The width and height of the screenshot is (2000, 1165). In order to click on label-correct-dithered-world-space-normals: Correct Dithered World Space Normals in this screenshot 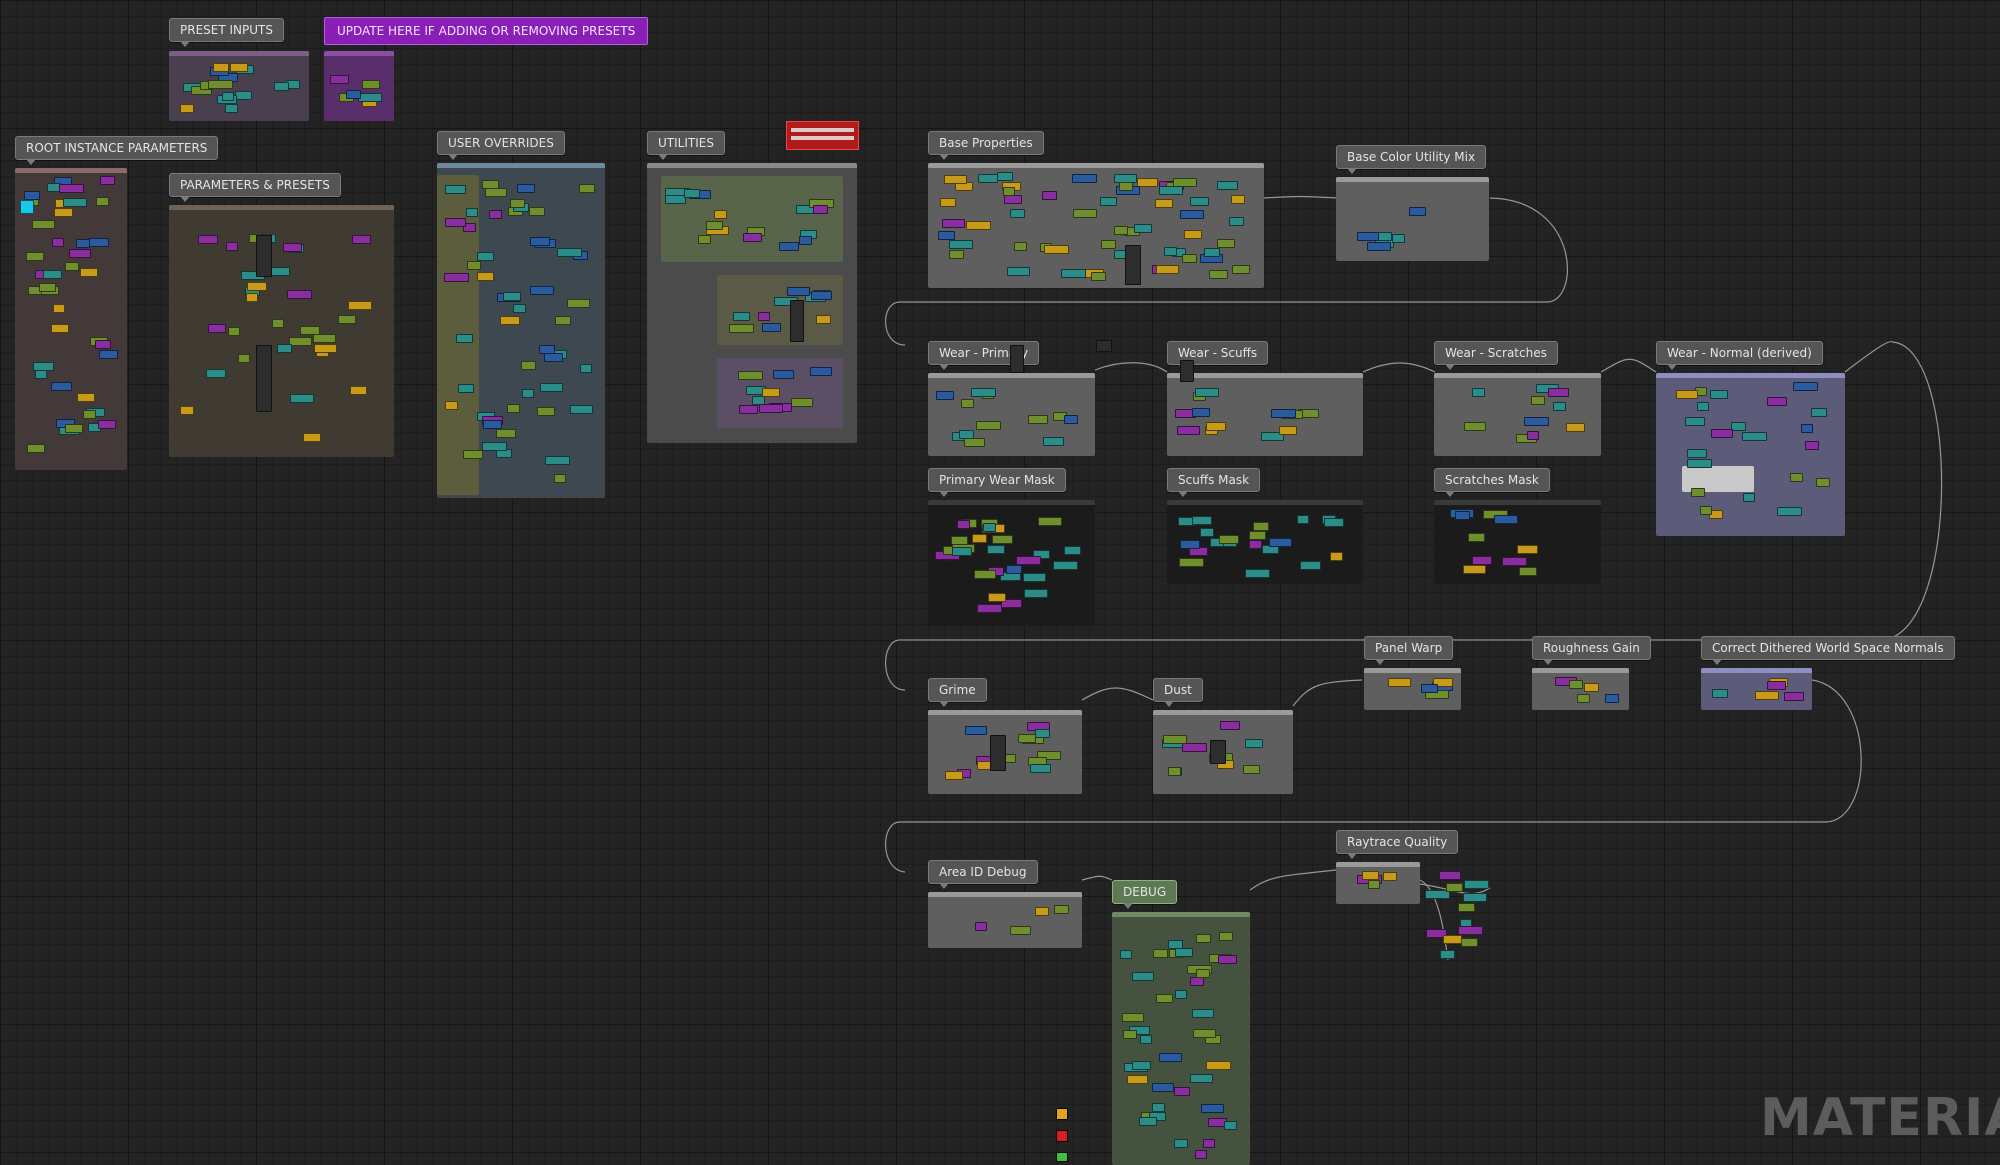, I will do `click(1828, 650)`.